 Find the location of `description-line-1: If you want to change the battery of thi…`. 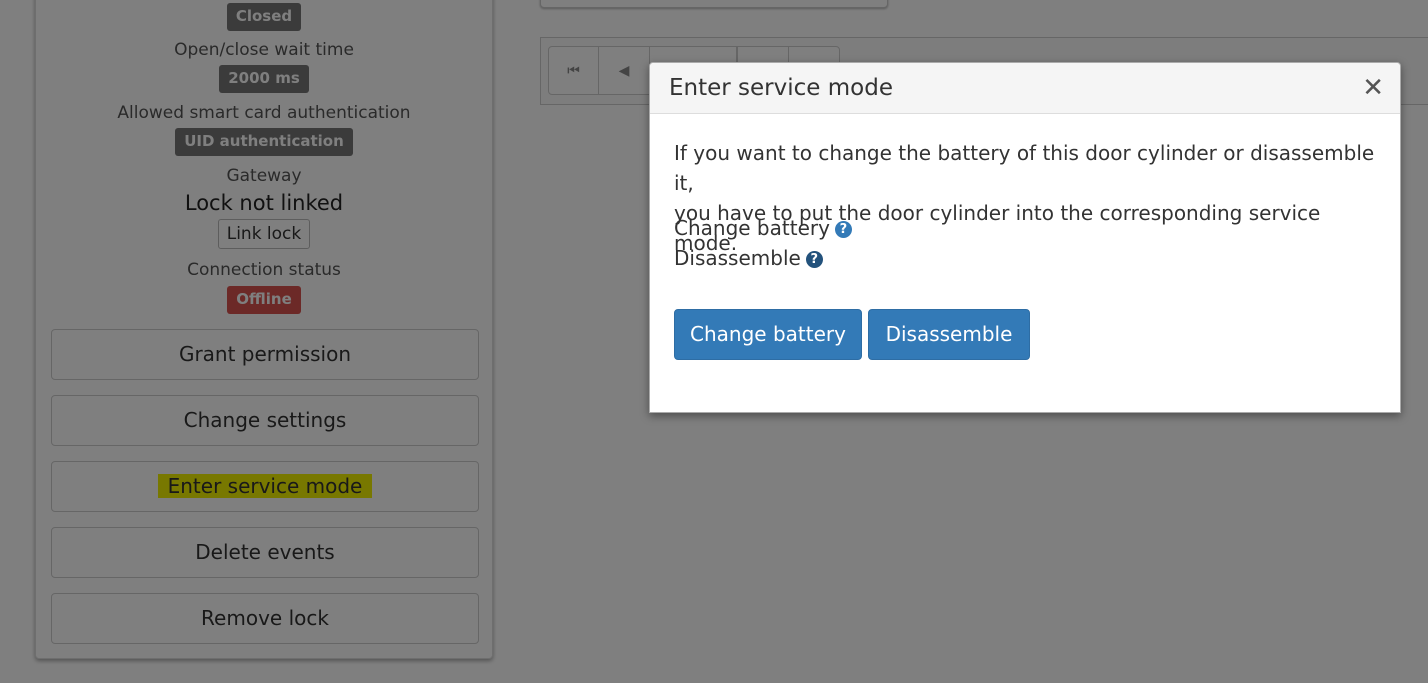

description-line-1: If you want to change the battery of thi… is located at coordinates (1024, 168).